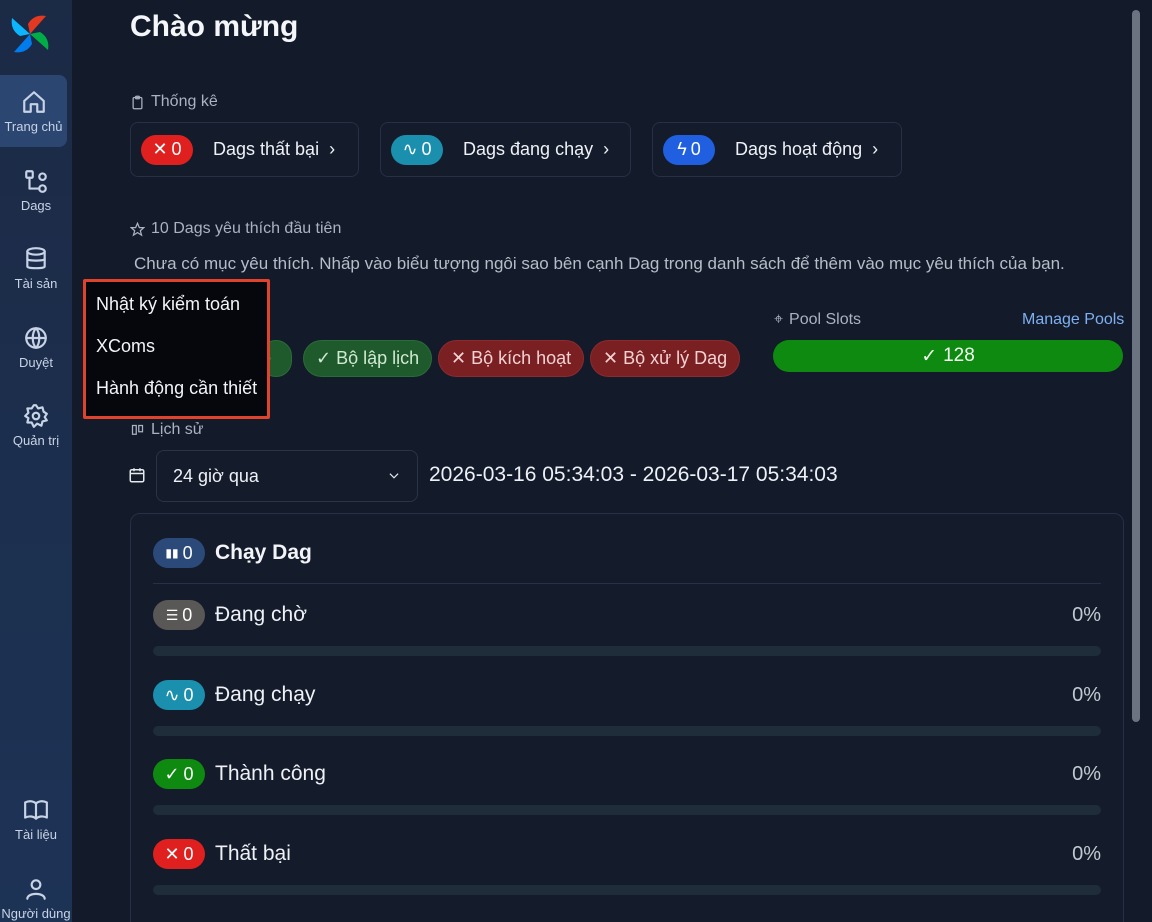  I want to click on sidebar-item-admin: Quản trị, so click(36, 425).